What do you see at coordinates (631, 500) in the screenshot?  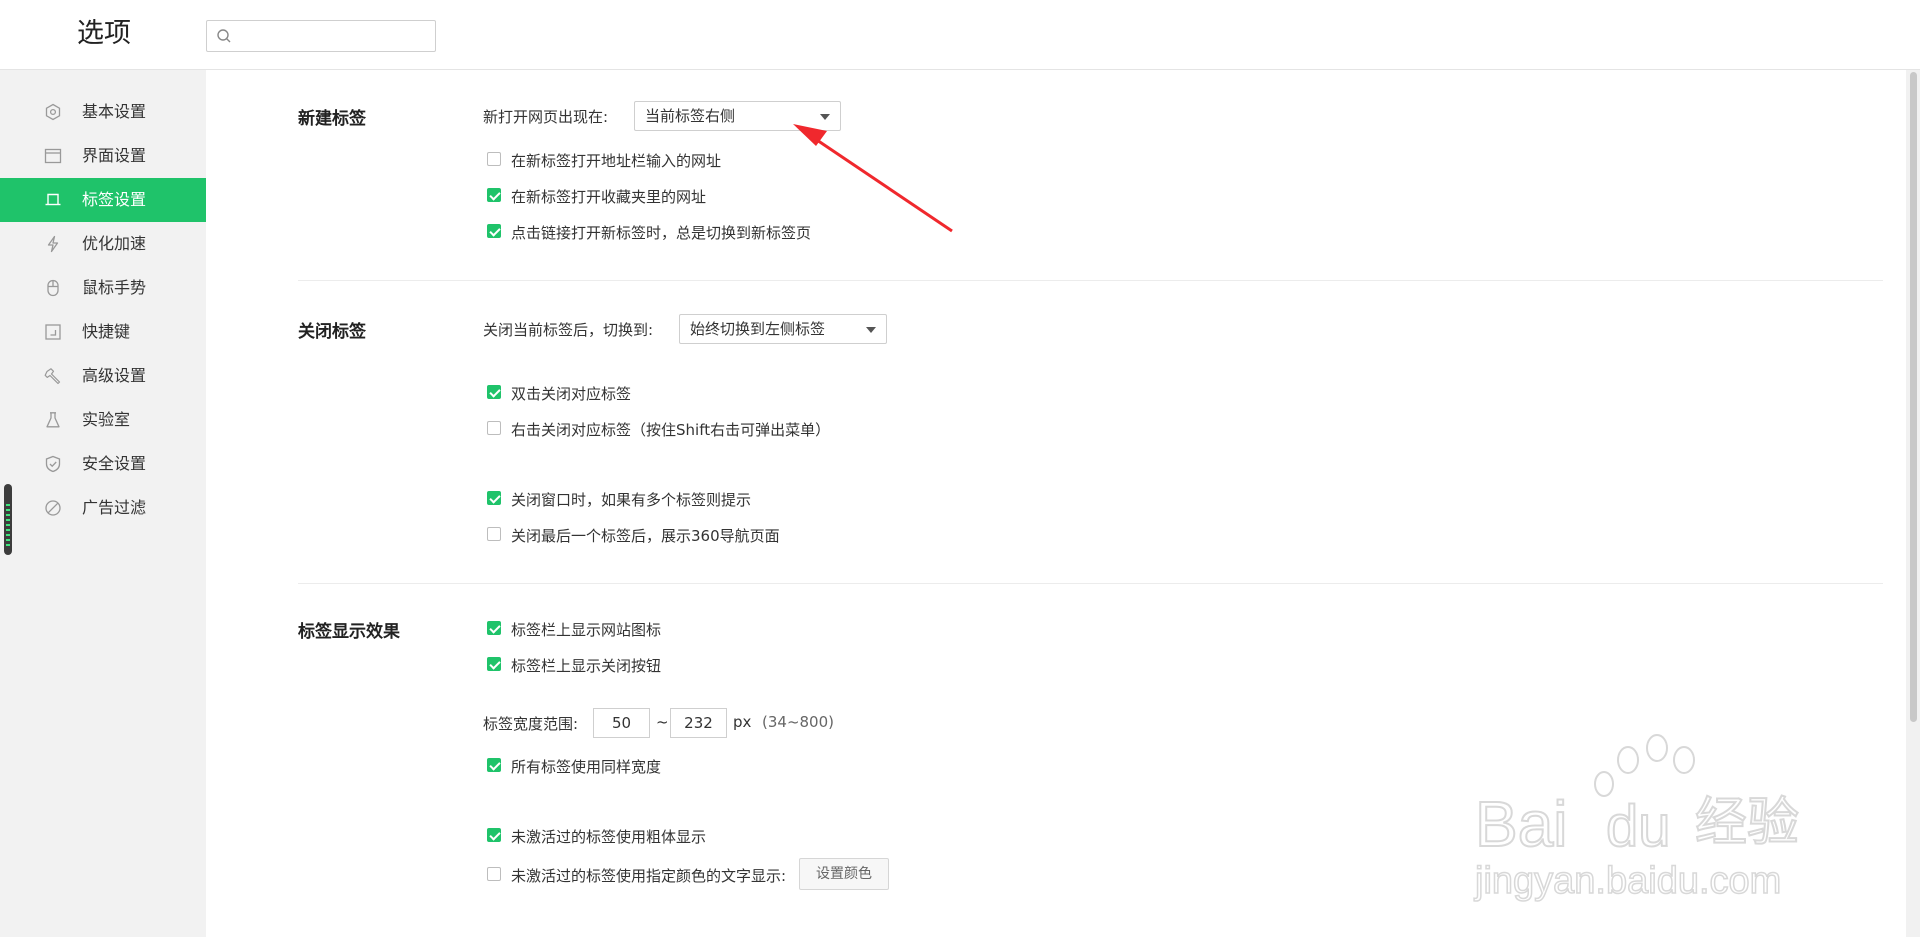 I see `checkbox-label: 关闭窗口时，如果有多个标签则提示` at bounding box center [631, 500].